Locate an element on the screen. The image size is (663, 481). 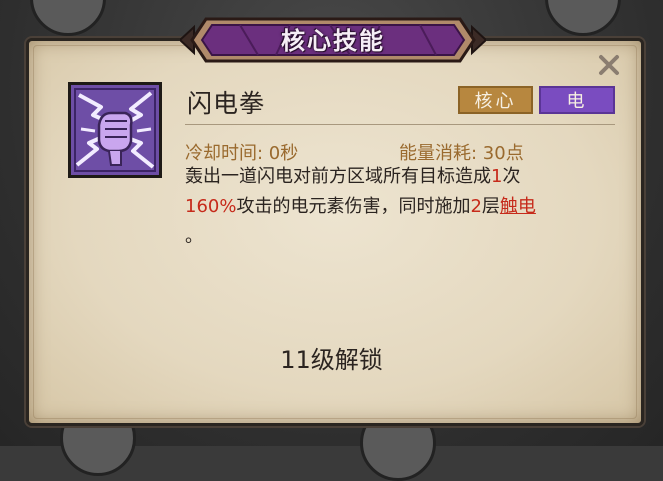
lightning-fist-icon is located at coordinates (115, 130).